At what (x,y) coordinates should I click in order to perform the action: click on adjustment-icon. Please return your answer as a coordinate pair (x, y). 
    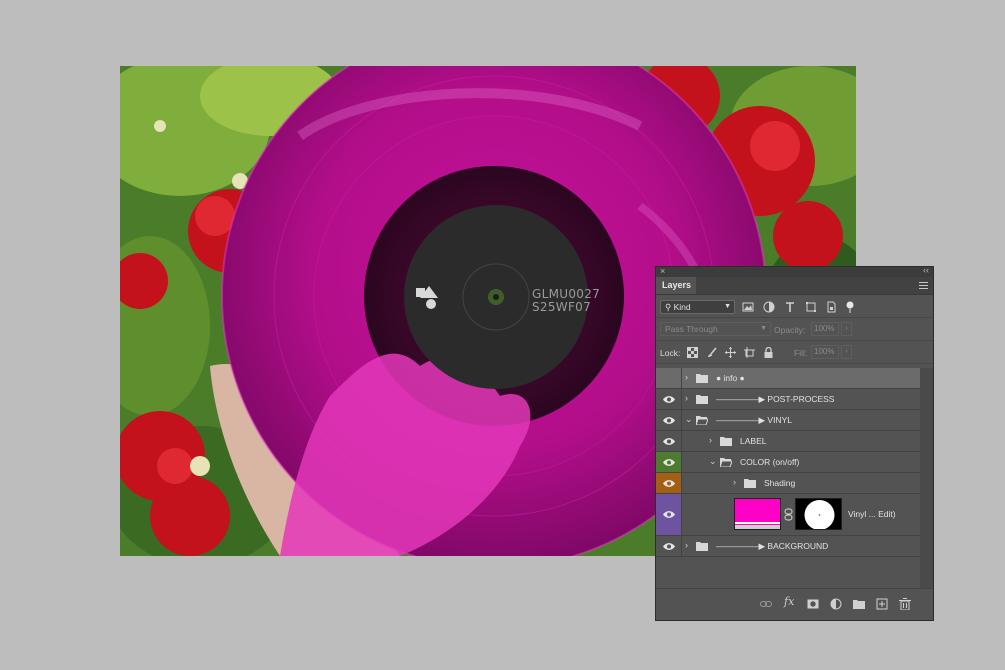
    Looking at the image, I should click on (836, 604).